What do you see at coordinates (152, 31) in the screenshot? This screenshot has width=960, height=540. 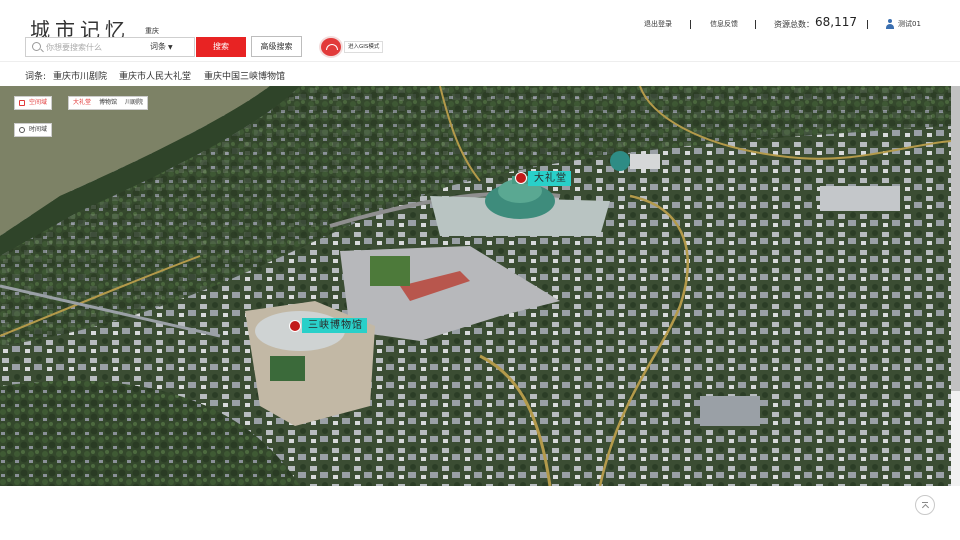 I see `city-label: 重庆` at bounding box center [152, 31].